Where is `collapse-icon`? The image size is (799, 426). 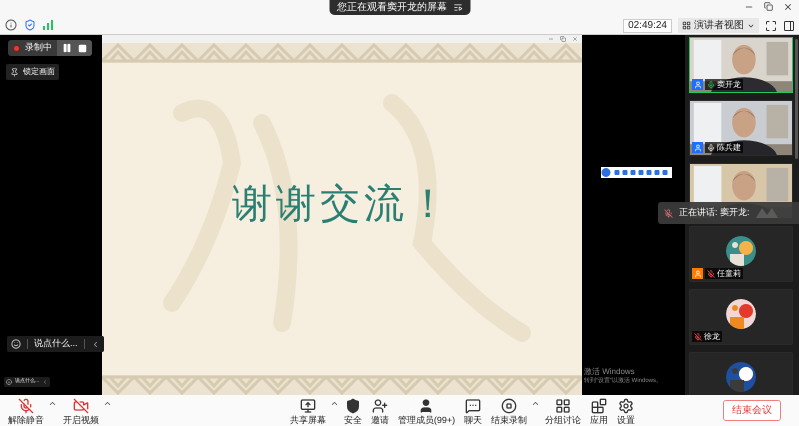
collapse-icon is located at coordinates (45, 382).